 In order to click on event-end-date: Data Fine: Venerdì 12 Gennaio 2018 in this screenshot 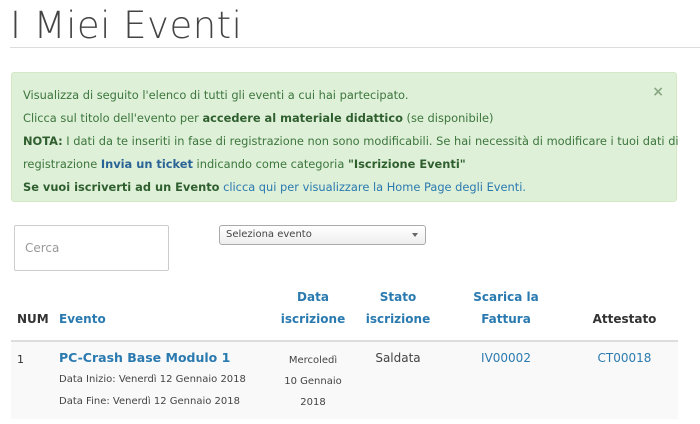, I will do `click(149, 401)`.